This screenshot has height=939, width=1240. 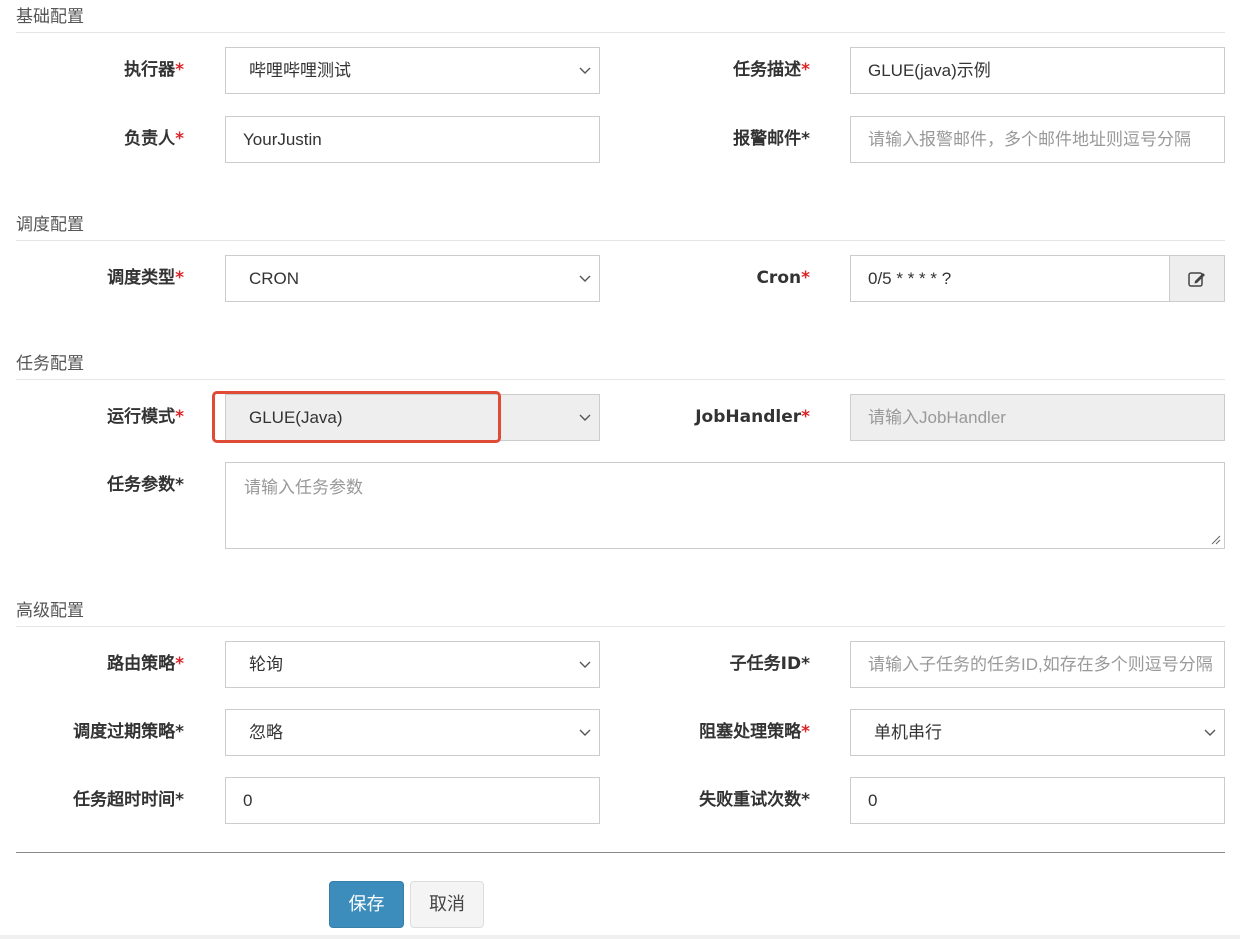 I want to click on alarm-email-placeholder: 请输入报警邮件，多个邮件地址则逗号分隔, so click(x=1029, y=139).